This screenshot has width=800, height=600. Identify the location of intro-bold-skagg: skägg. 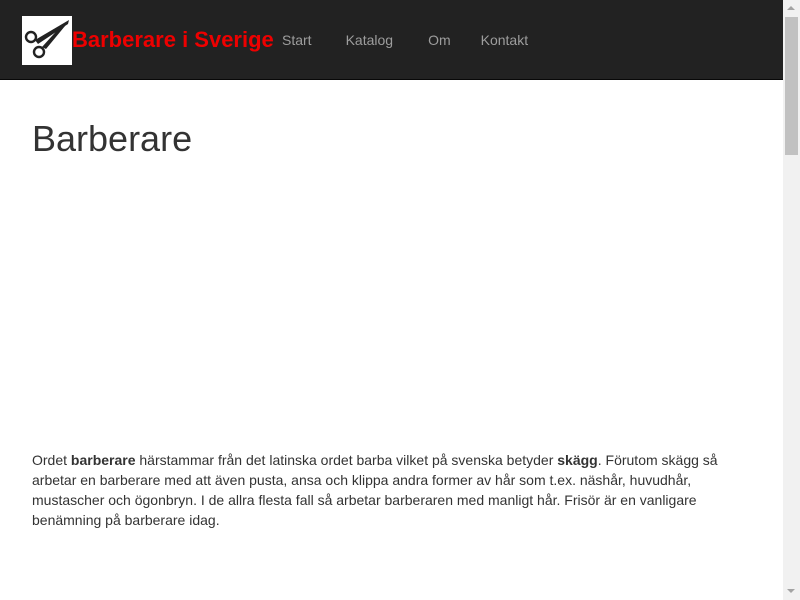
(577, 460).